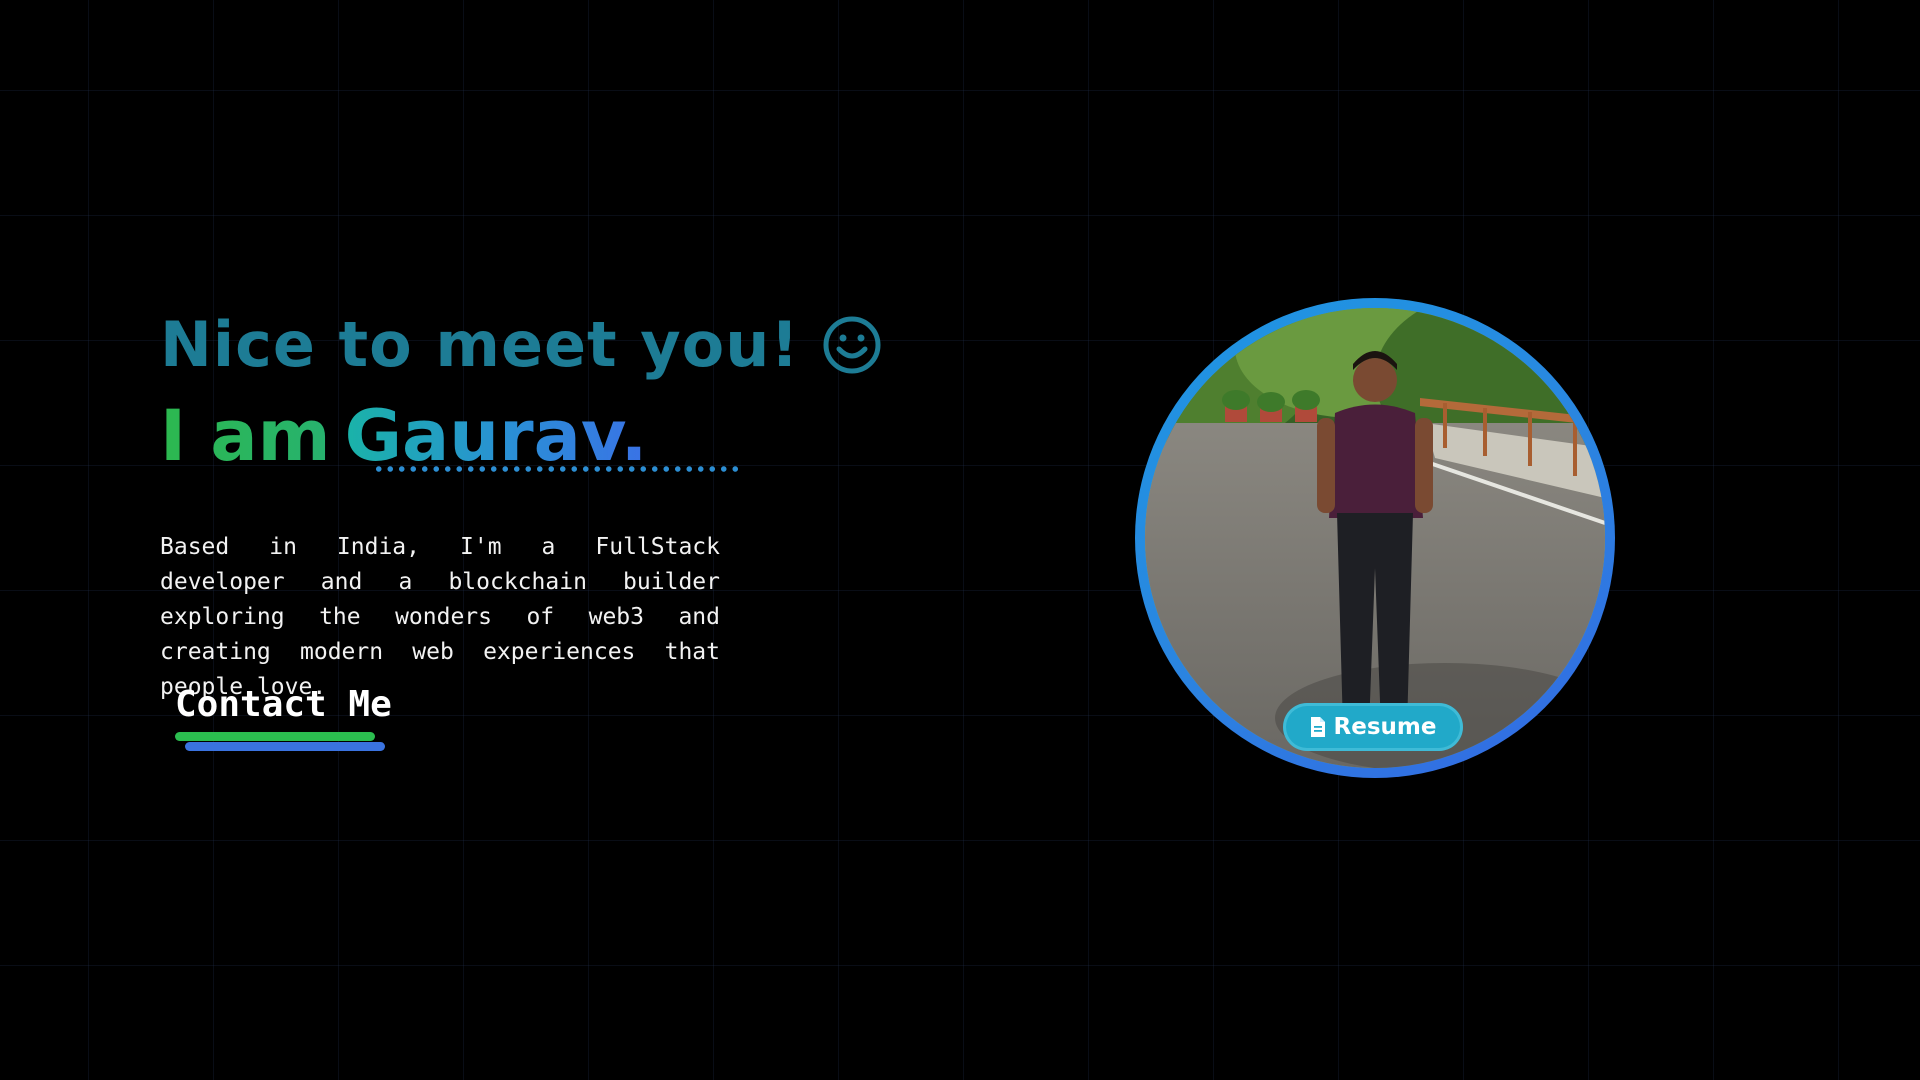  What do you see at coordinates (1375, 538) in the screenshot?
I see `profile-photo` at bounding box center [1375, 538].